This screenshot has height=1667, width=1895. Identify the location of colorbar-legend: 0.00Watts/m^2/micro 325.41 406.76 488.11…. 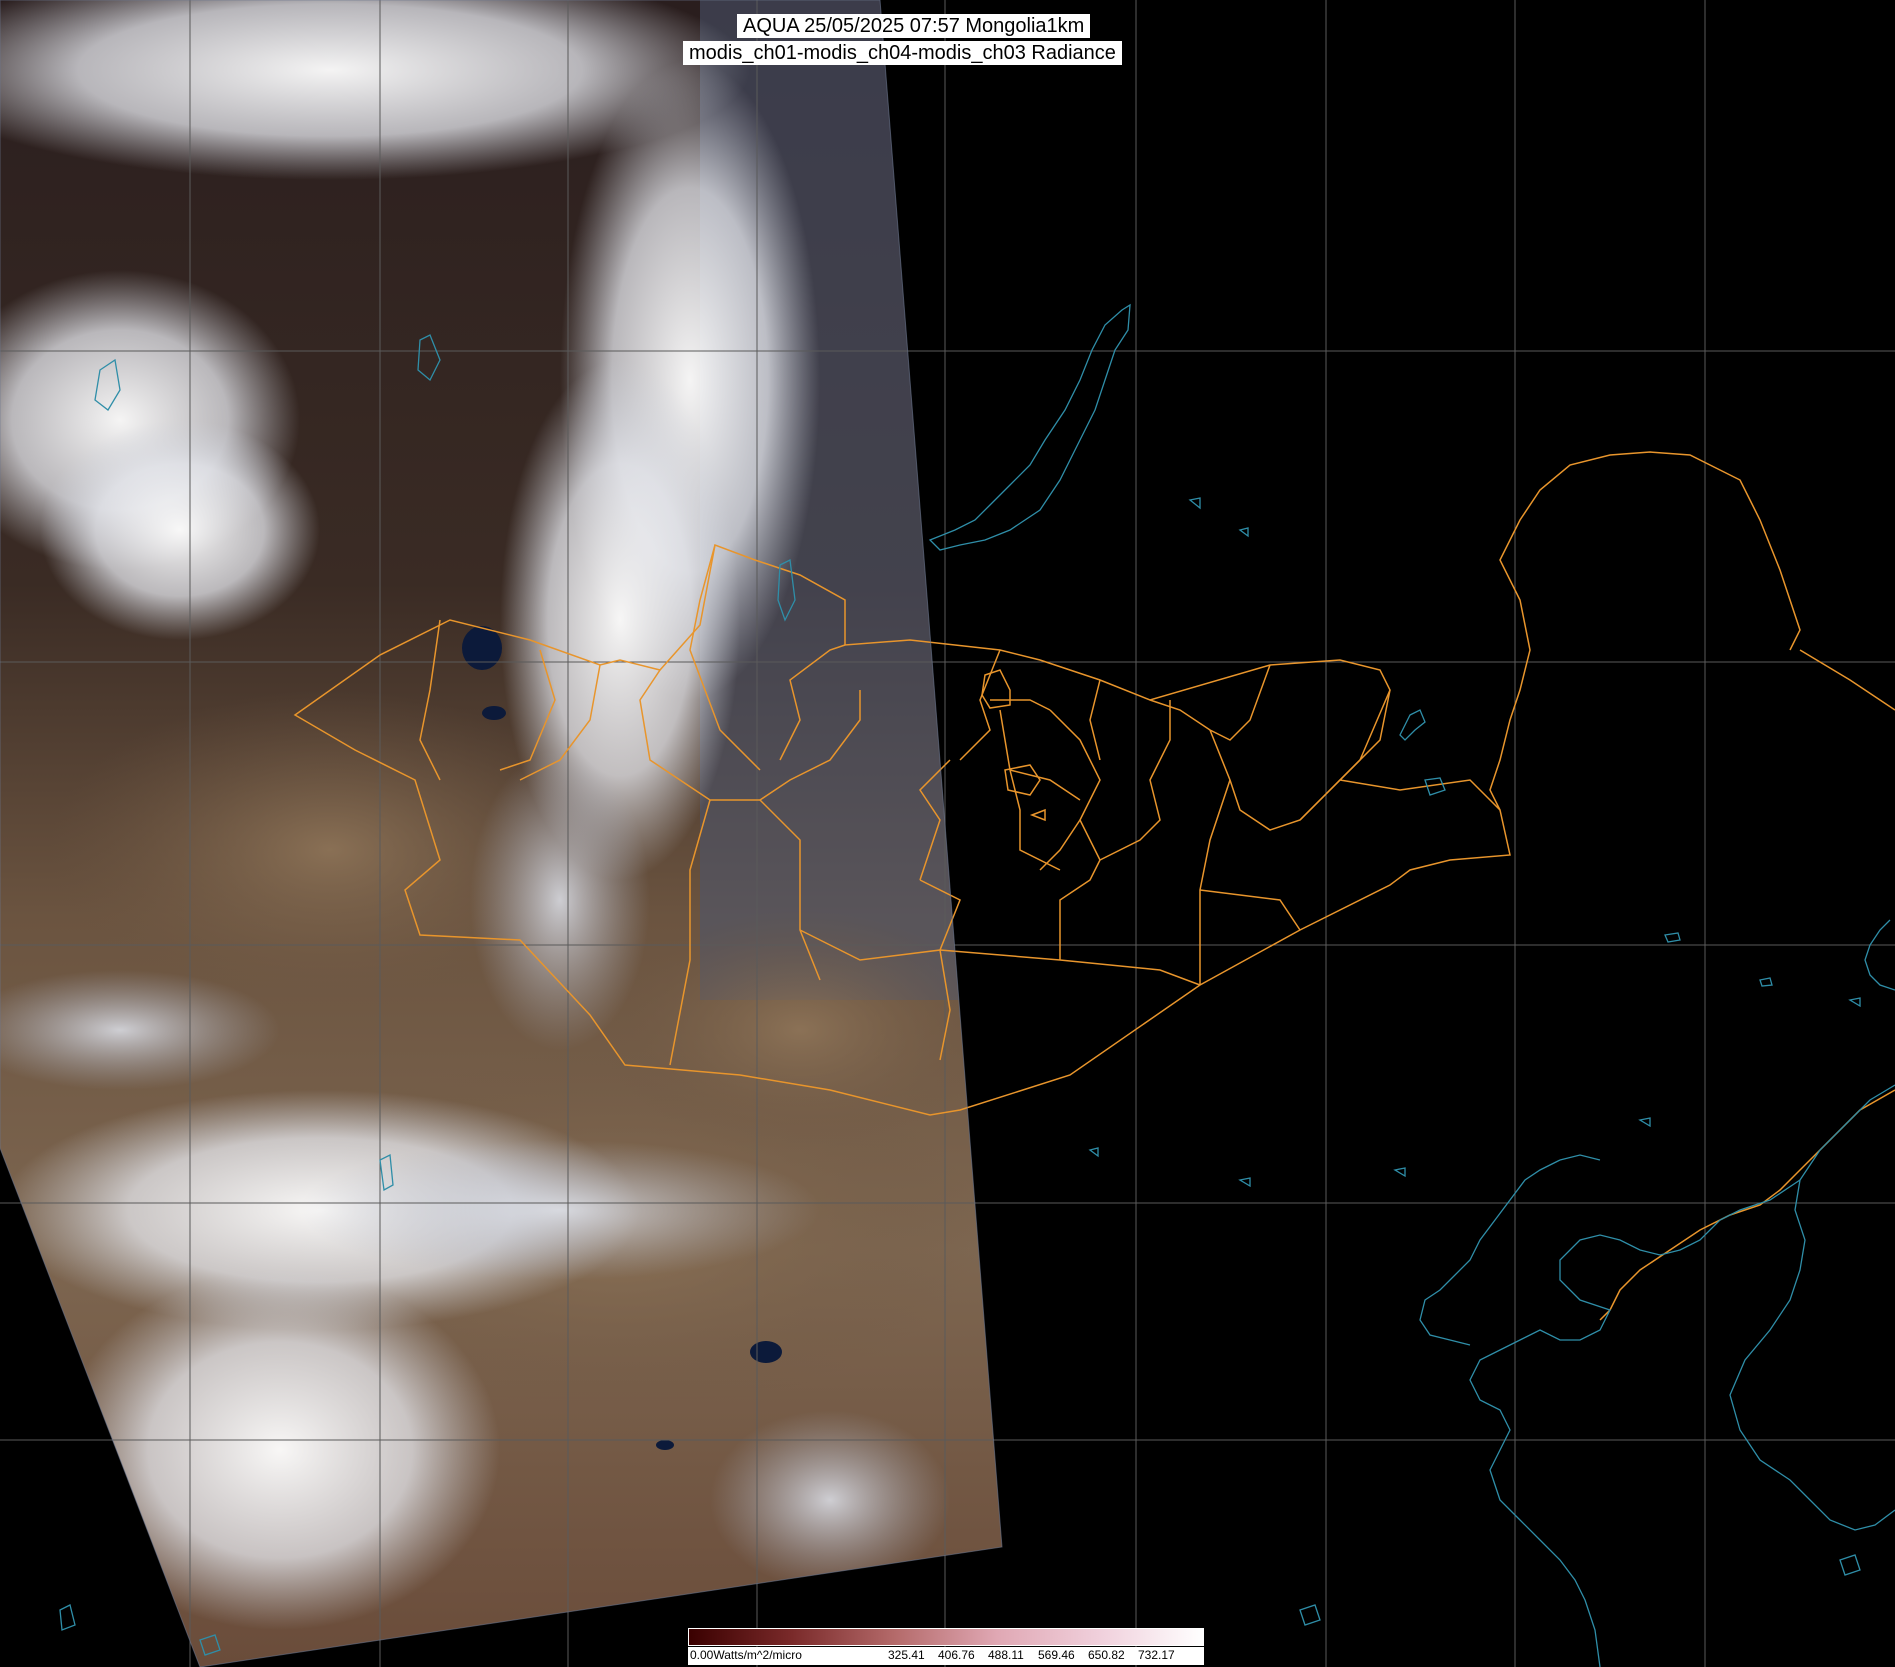
(946, 1647).